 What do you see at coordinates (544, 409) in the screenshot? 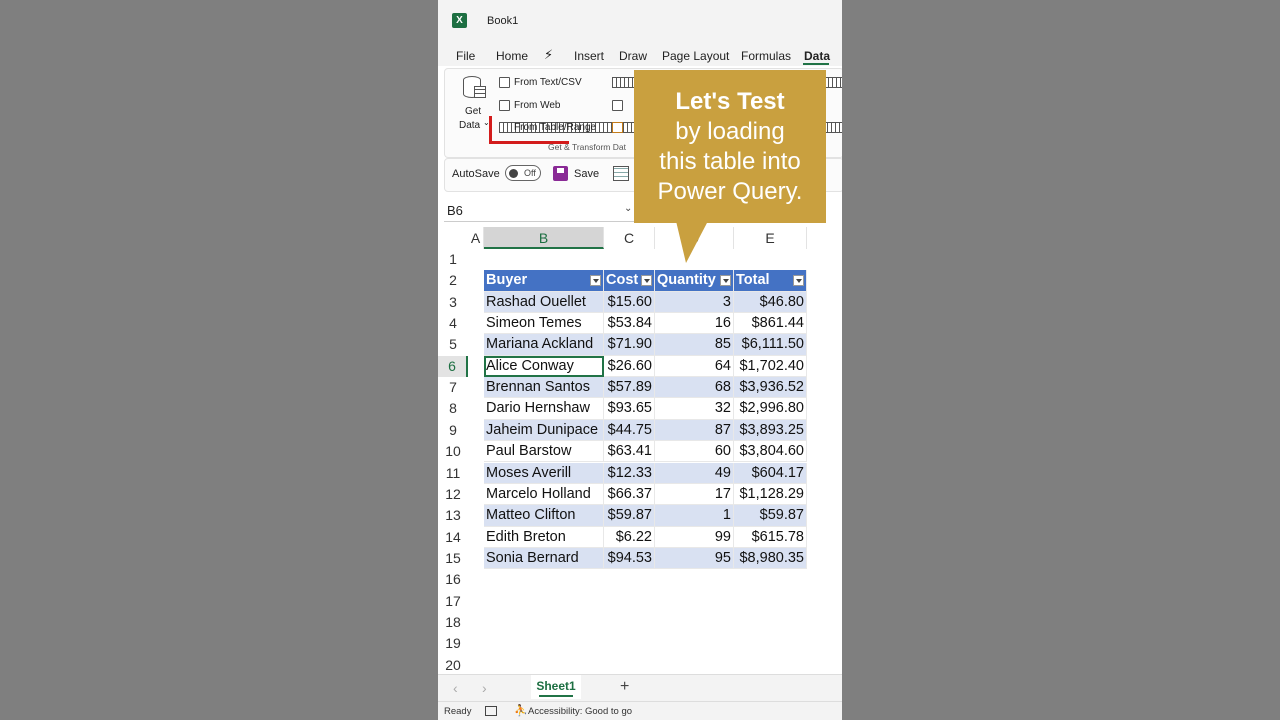
I see `table-cell: Dario Hernshaw` at bounding box center [544, 409].